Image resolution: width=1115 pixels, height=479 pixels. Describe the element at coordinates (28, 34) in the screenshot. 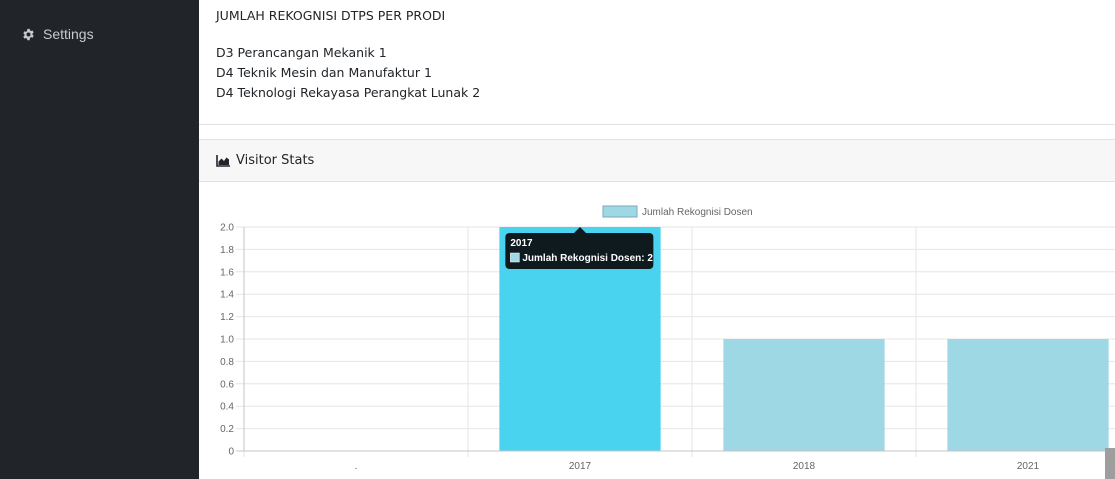

I see `gear-icon` at that location.